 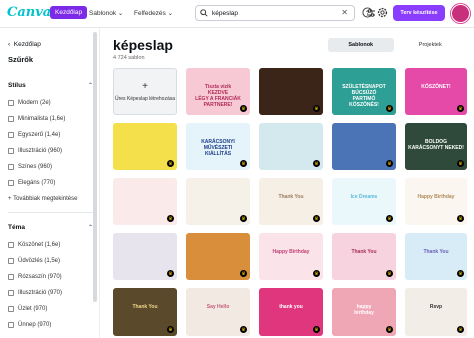 I want to click on back-home-link: ‹ Kezdőlap, so click(x=24, y=44).